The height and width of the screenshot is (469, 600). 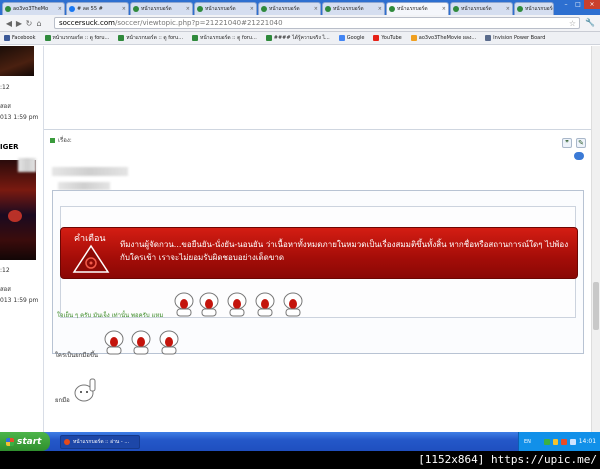 What do you see at coordinates (85, 390) in the screenshot?
I see `hand-raise-emoticon-icon` at bounding box center [85, 390].